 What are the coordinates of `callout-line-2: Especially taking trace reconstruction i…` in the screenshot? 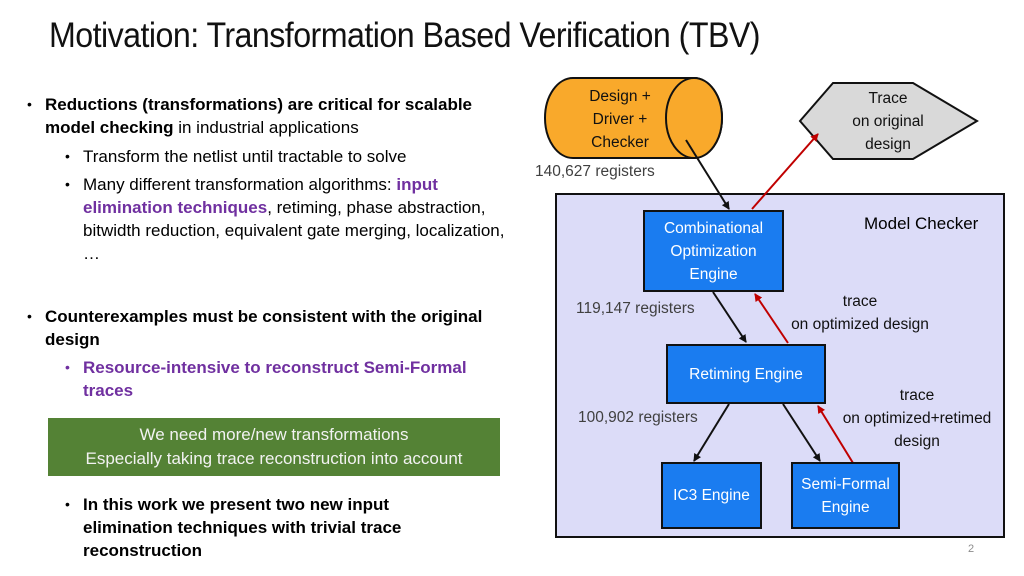 It's located at (274, 458).